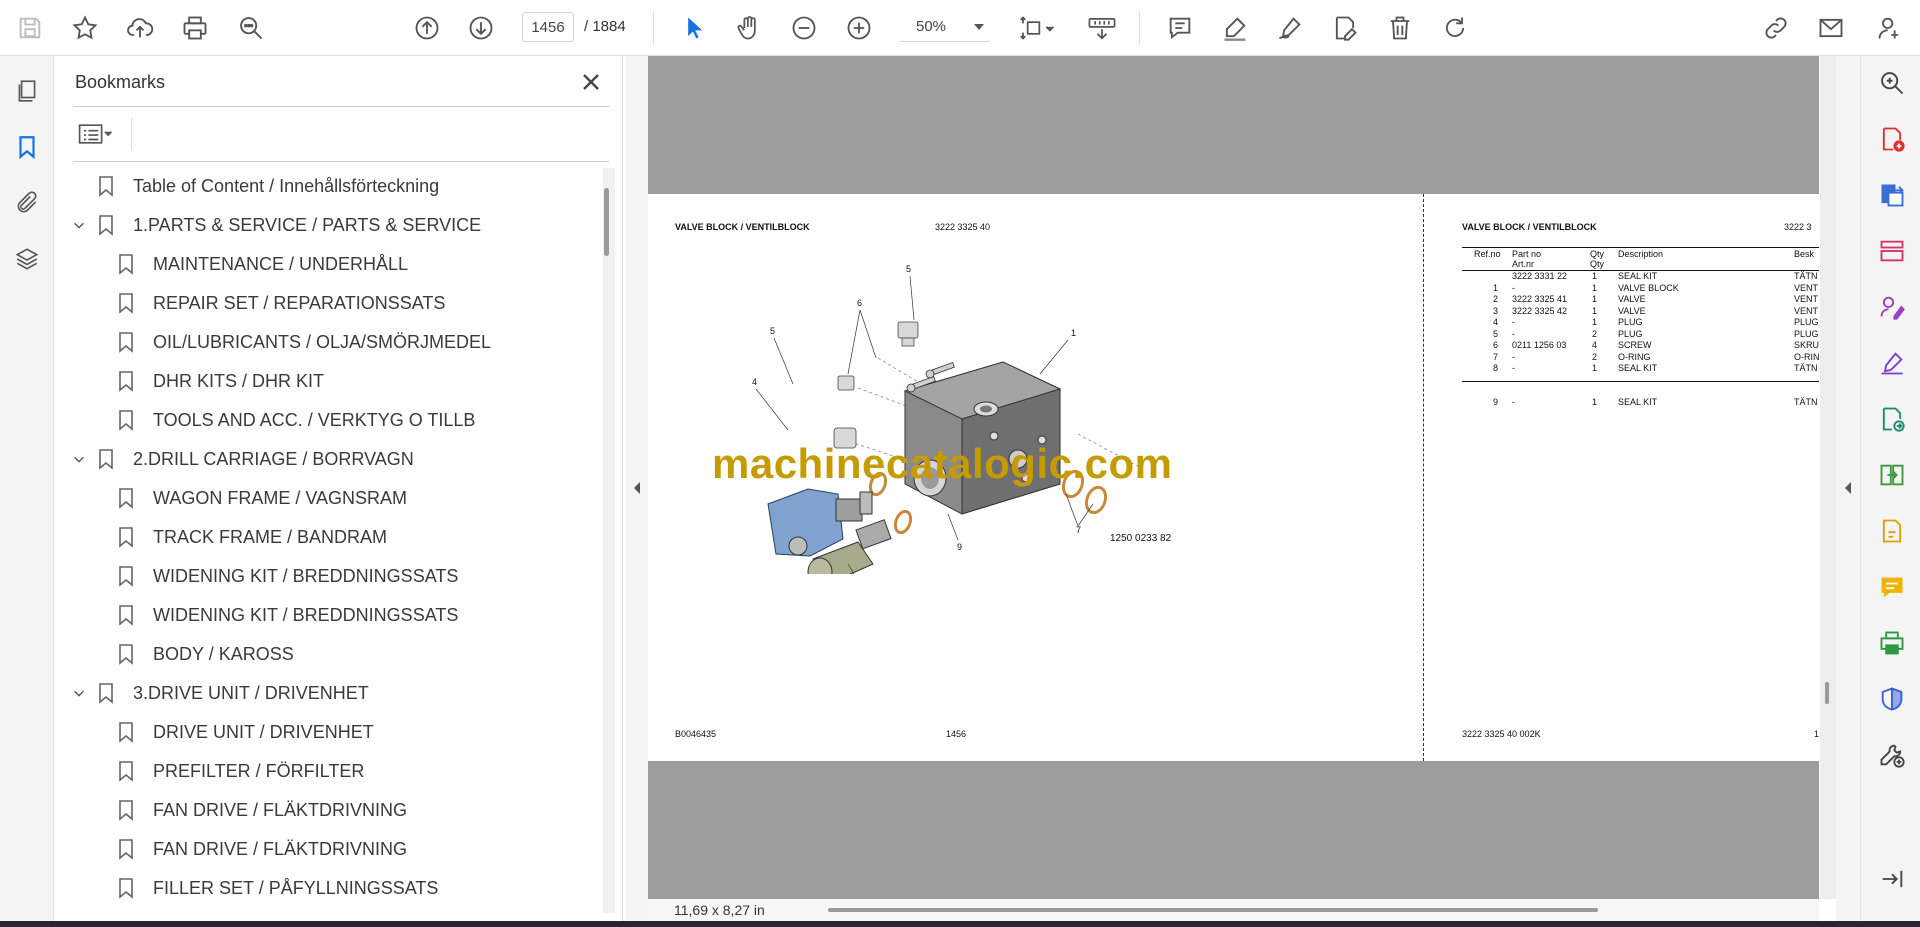  Describe the element at coordinates (219, 693) in the screenshot. I see `bookmark-item: 3.DRIVE UNIT / DRIVENHET` at that location.